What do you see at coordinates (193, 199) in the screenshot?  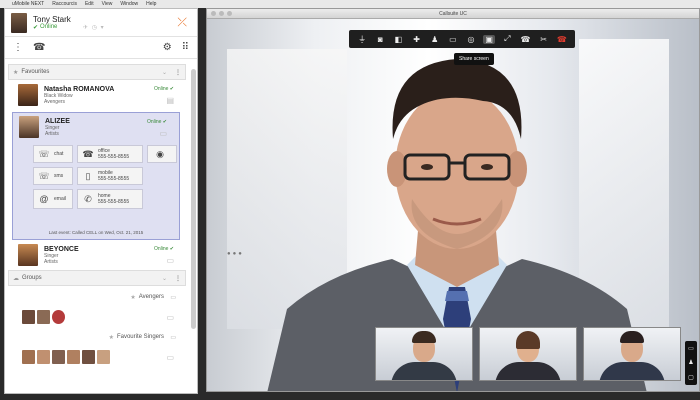 I see `contact-list-scrollbar` at bounding box center [193, 199].